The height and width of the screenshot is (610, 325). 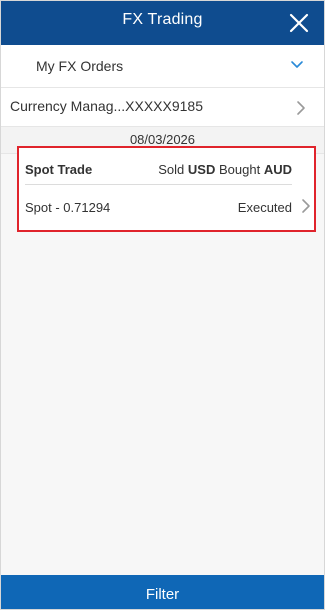 I want to click on chevron-down-icon, so click(x=297, y=64).